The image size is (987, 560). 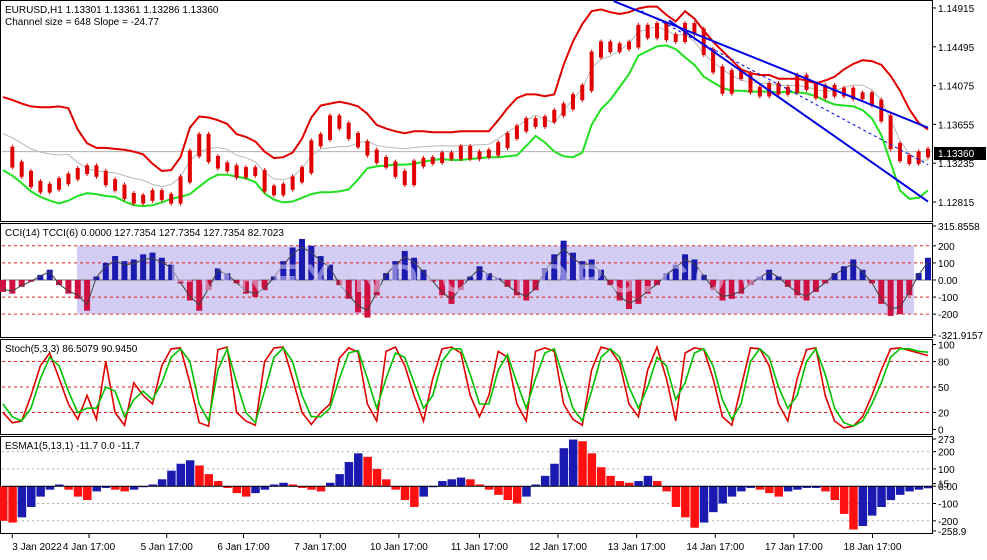 What do you see at coordinates (956, 9) in the screenshot?
I see `price-tick-label: 1.14915` at bounding box center [956, 9].